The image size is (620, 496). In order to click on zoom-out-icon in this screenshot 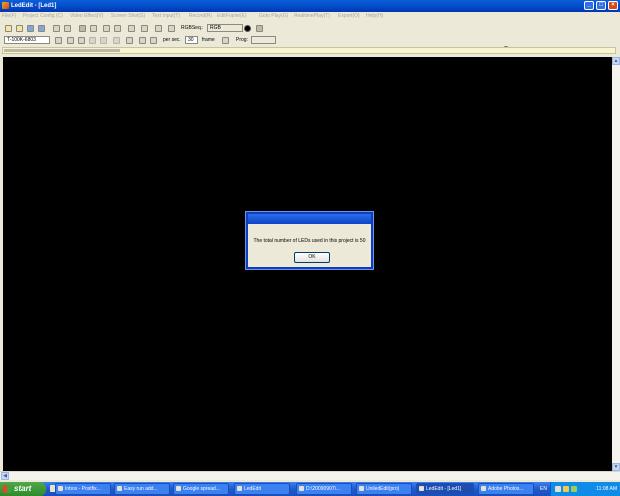, I will do `click(153, 40)`.